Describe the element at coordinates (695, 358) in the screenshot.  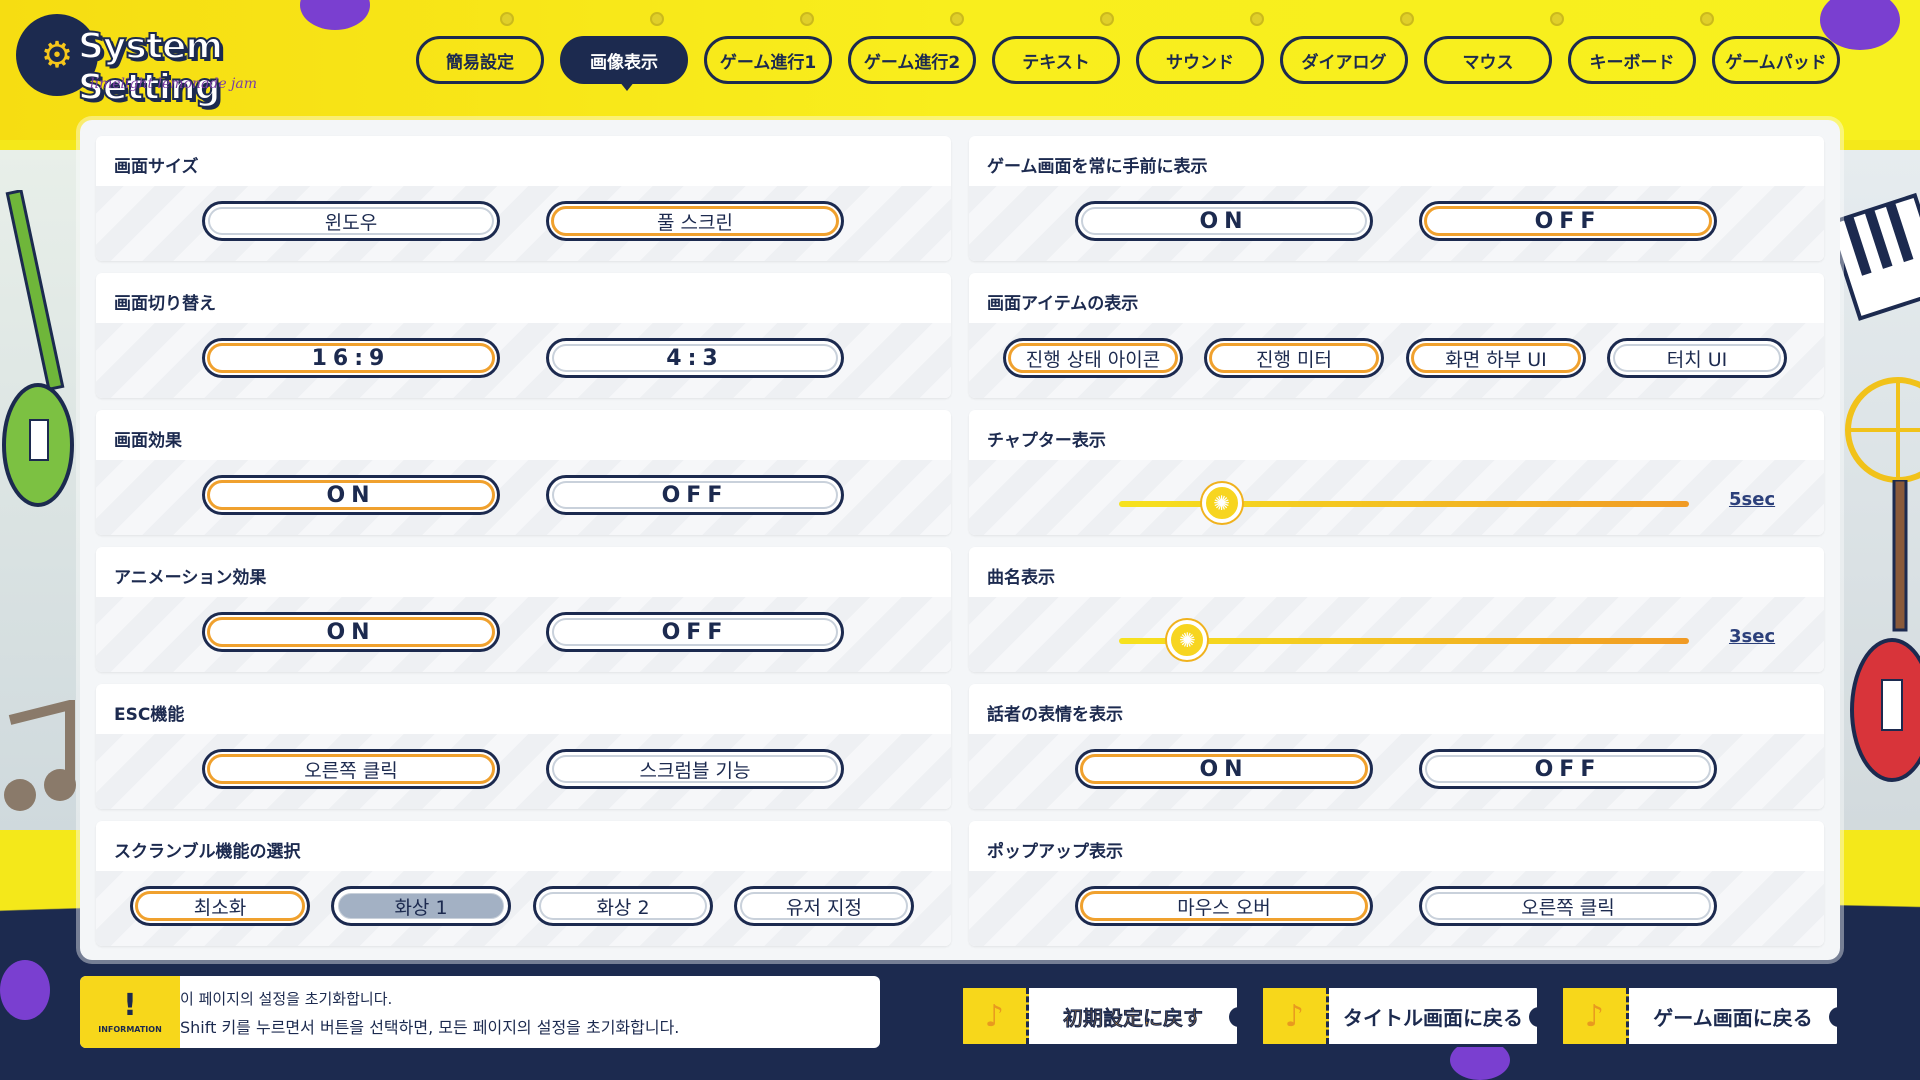
I see `option-ratio-4-3: 4:3` at that location.